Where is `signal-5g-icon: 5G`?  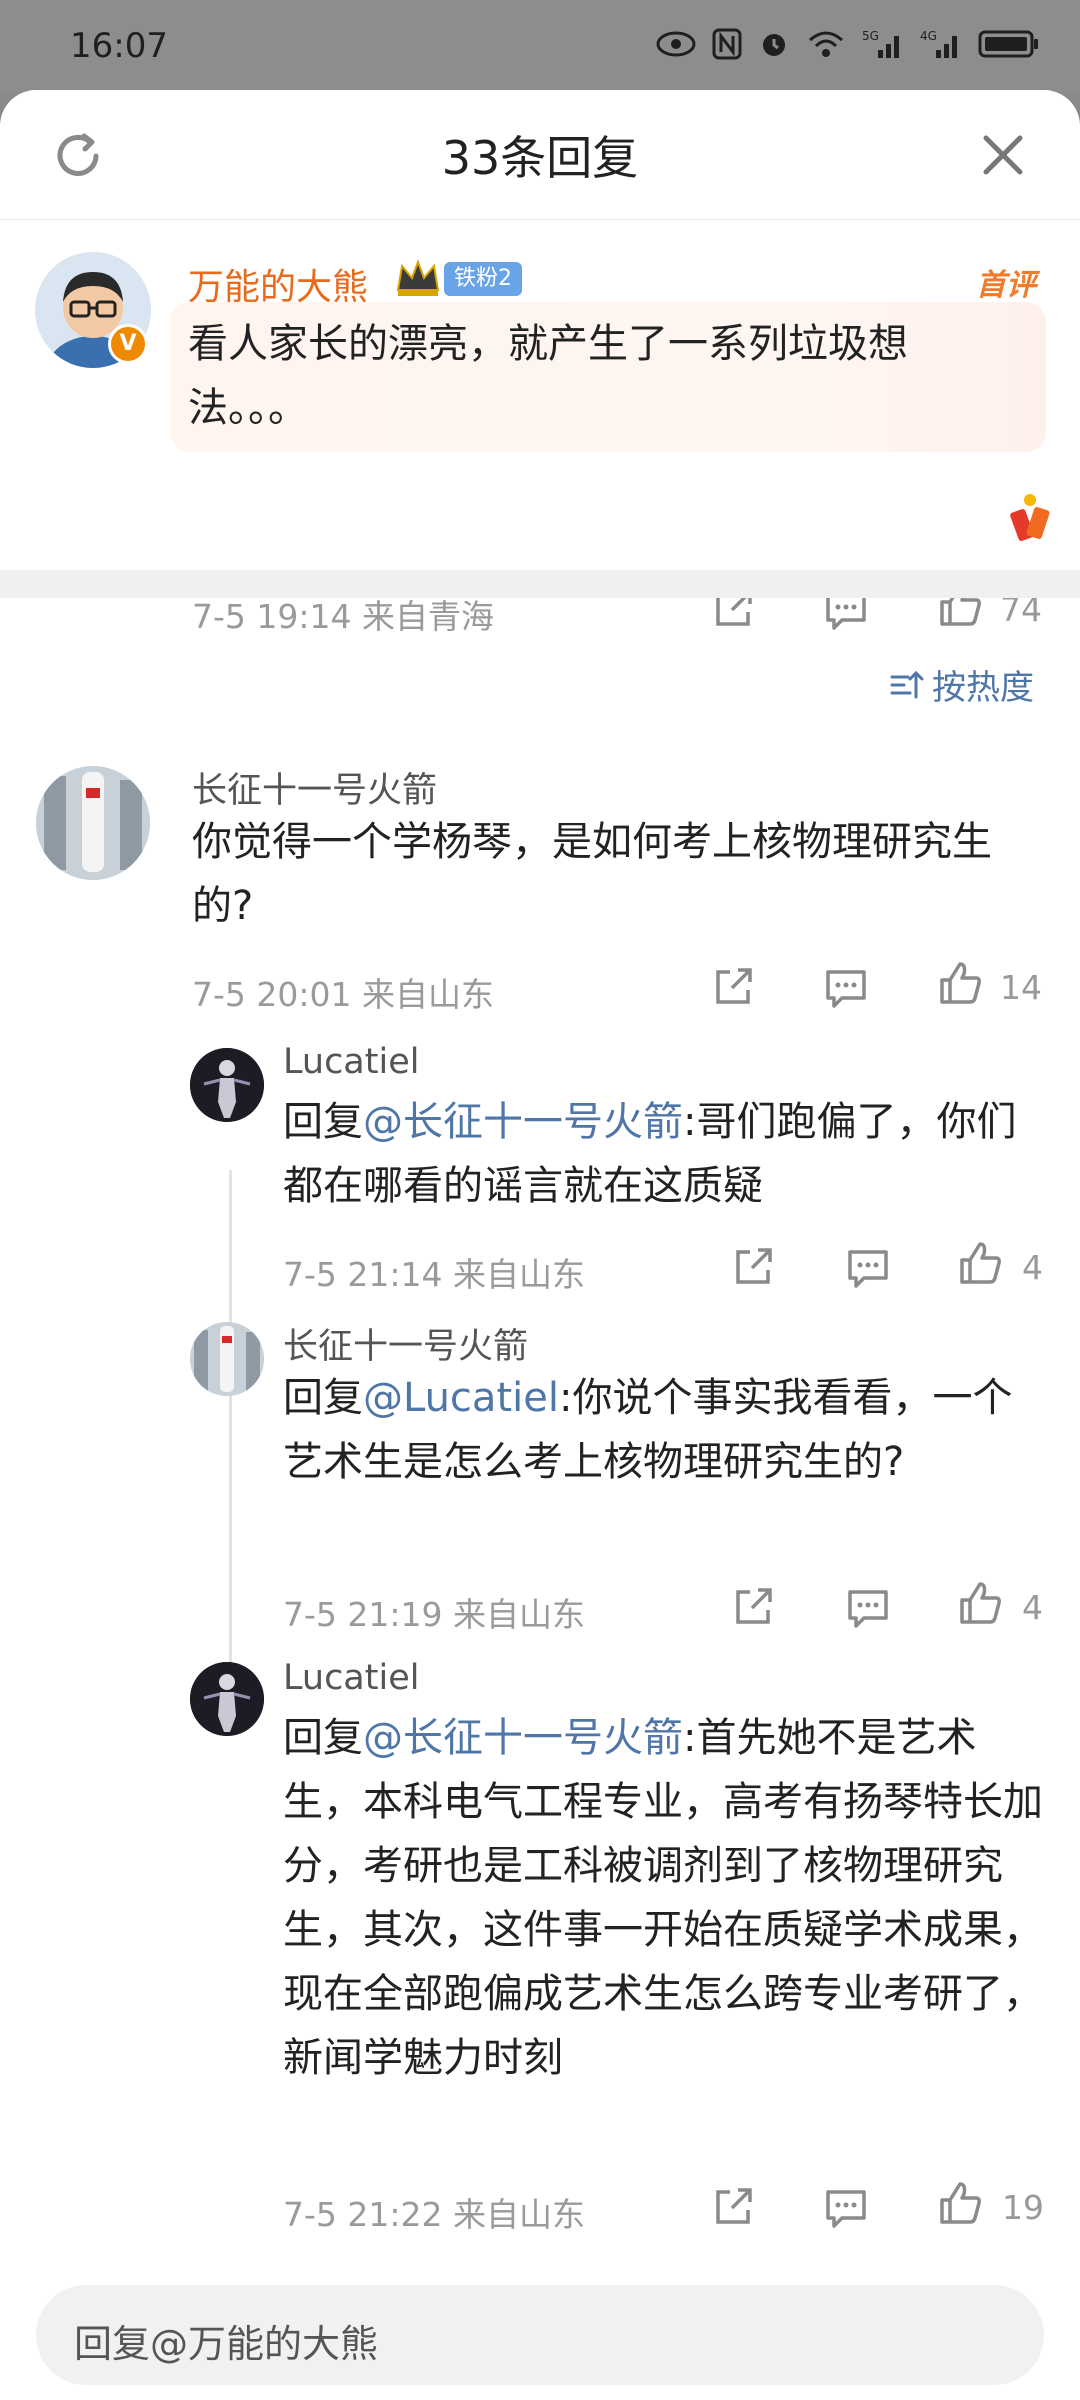 signal-5g-icon: 5G is located at coordinates (880, 43).